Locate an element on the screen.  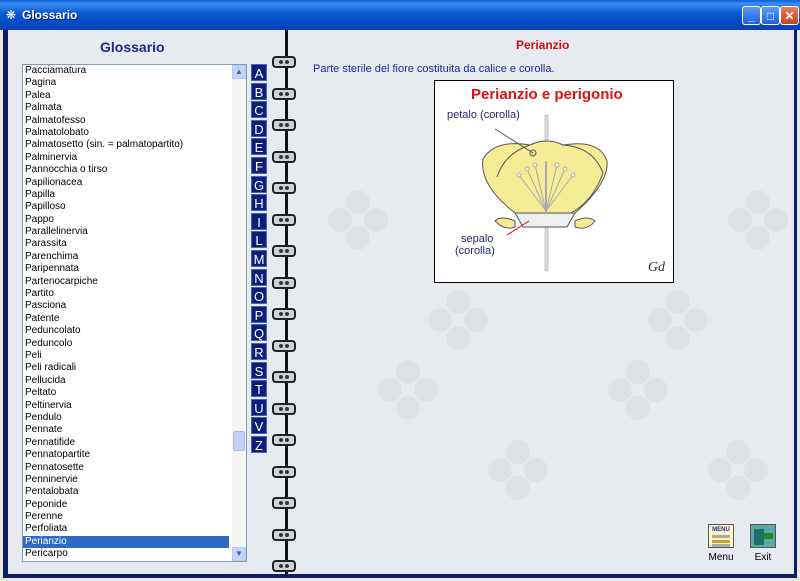
list-item: Pappo is located at coordinates (126, 220).